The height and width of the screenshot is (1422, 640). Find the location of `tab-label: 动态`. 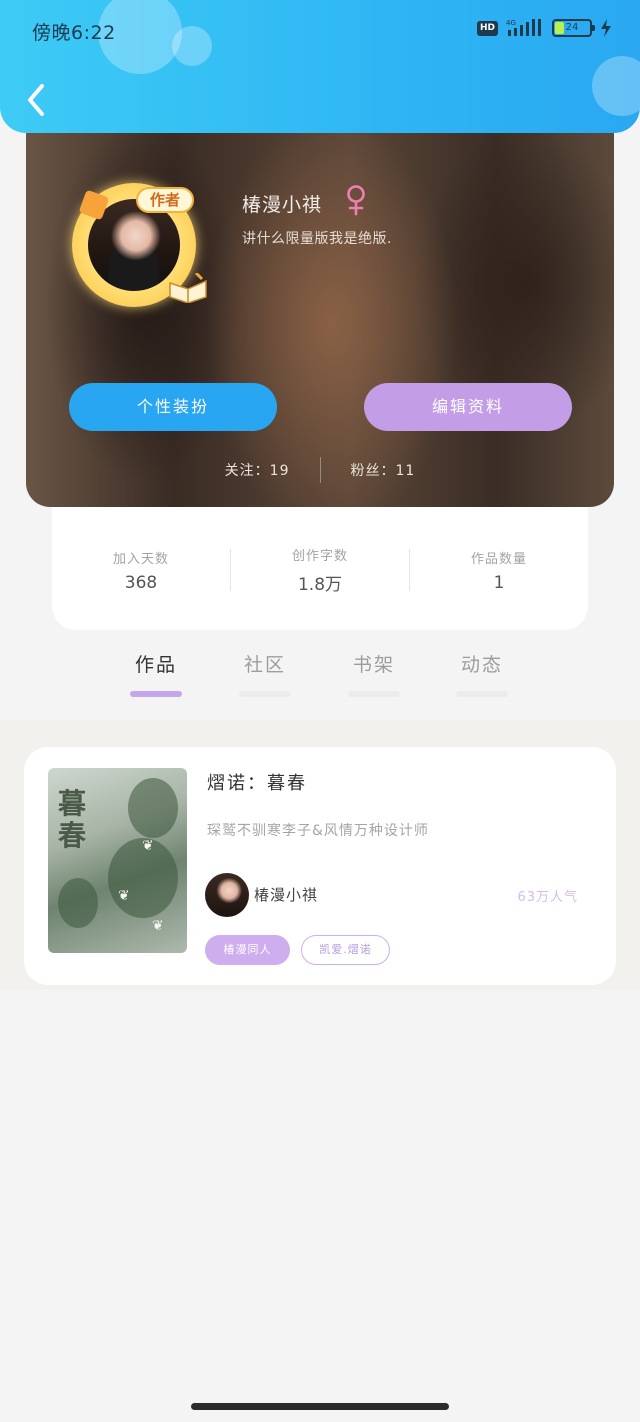

tab-label: 动态 is located at coordinates (481, 665).